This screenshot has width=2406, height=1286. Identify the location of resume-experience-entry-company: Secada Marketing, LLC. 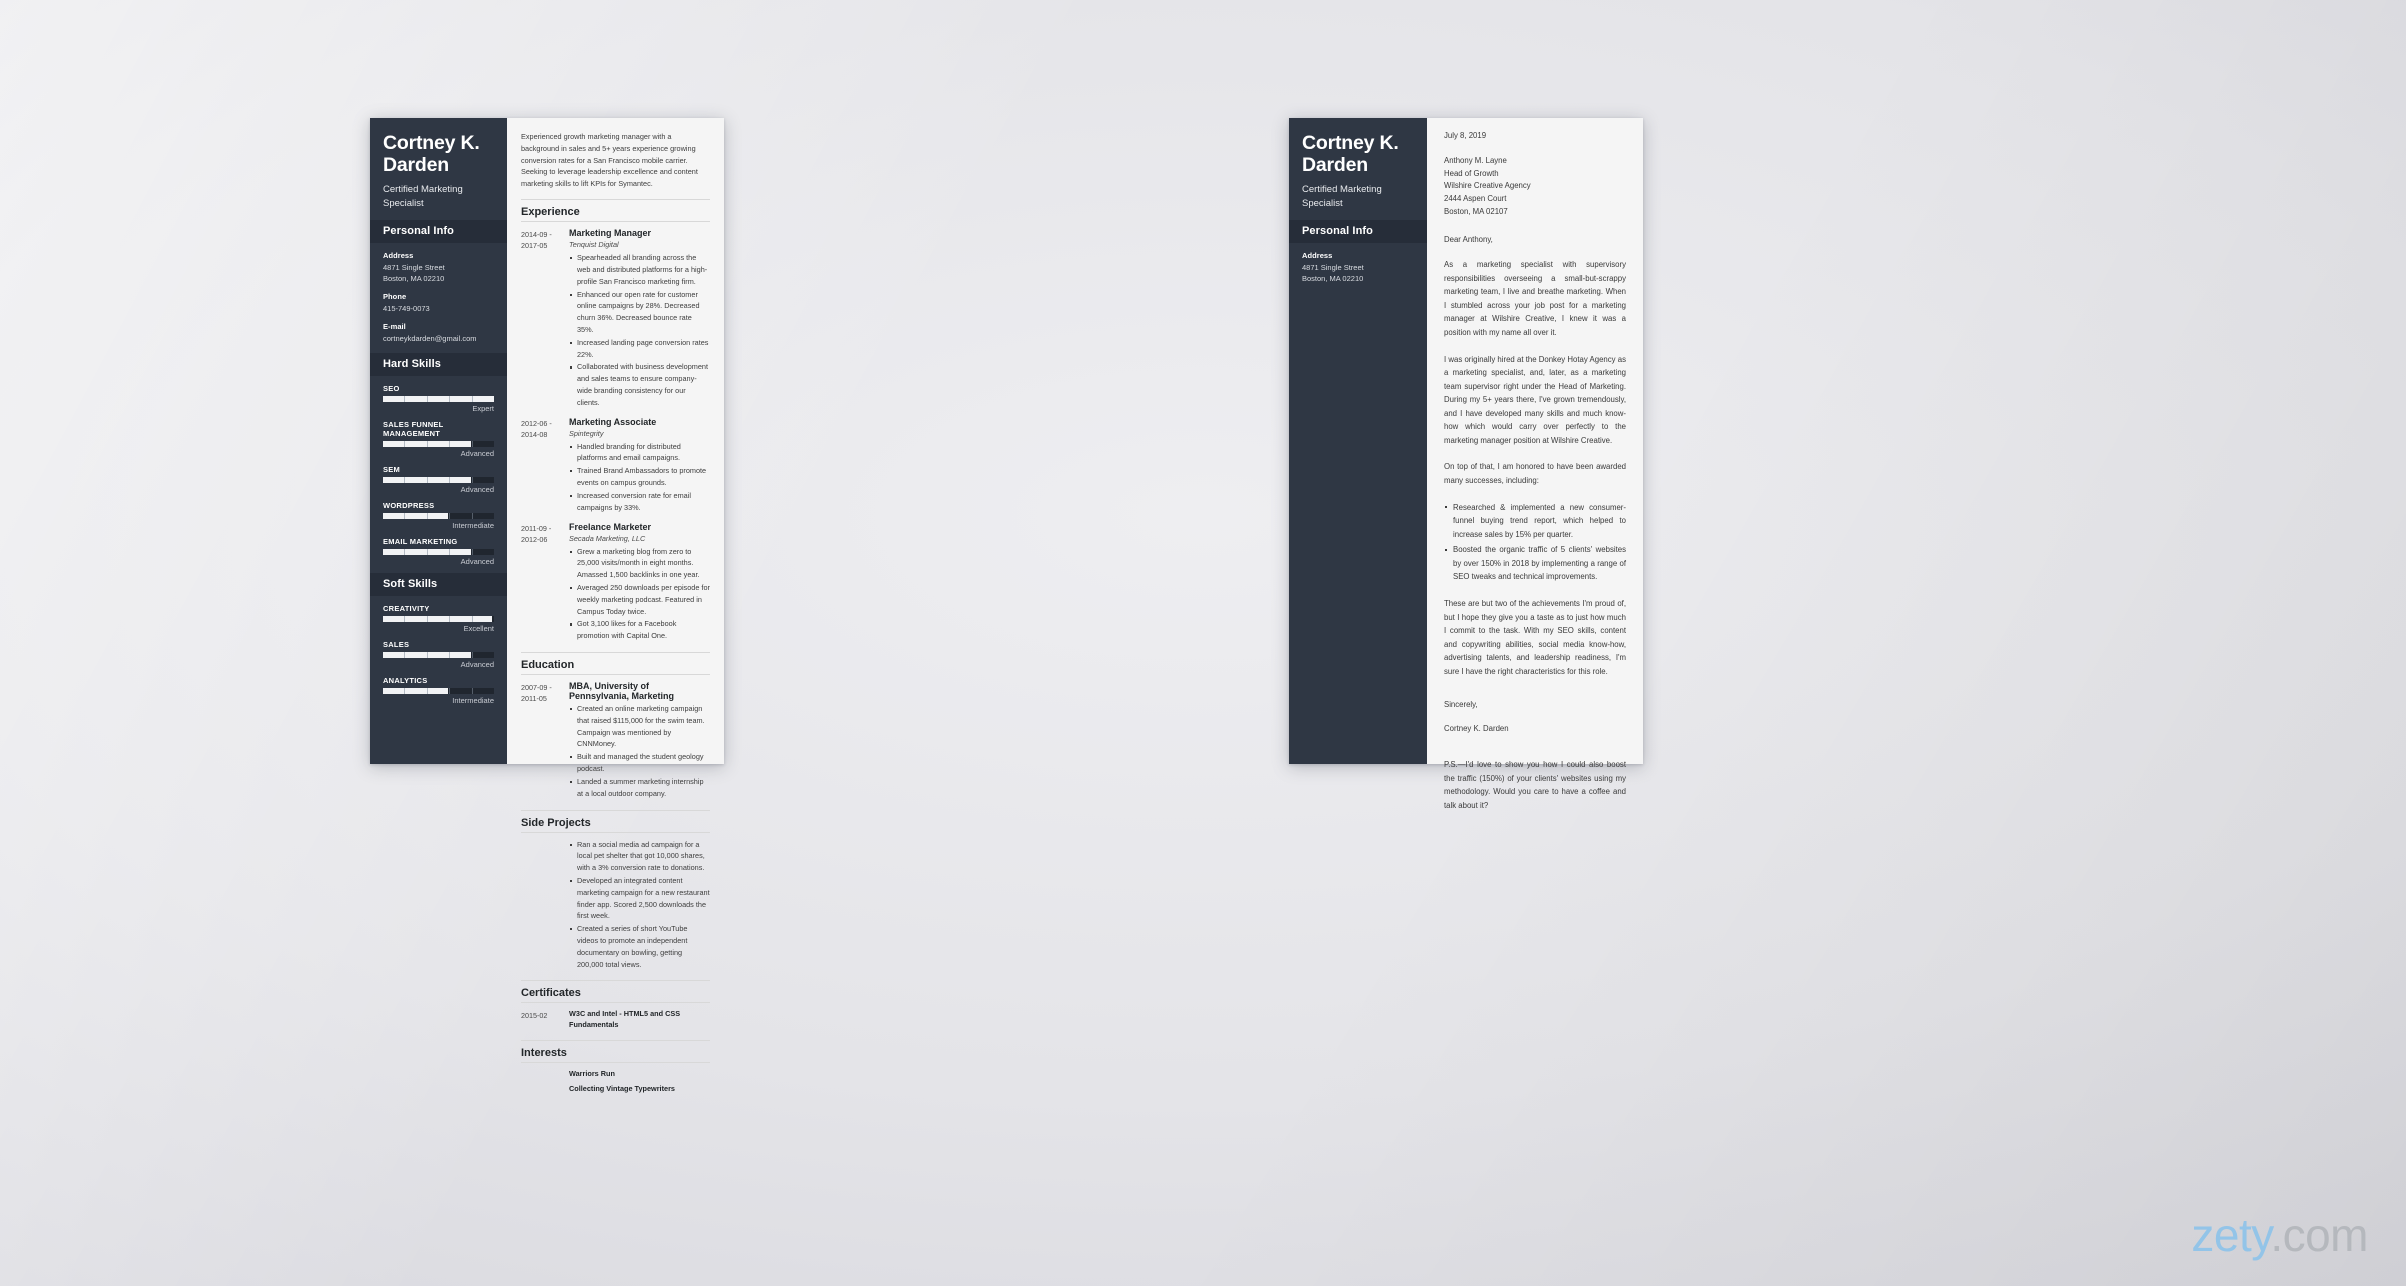
(607, 538).